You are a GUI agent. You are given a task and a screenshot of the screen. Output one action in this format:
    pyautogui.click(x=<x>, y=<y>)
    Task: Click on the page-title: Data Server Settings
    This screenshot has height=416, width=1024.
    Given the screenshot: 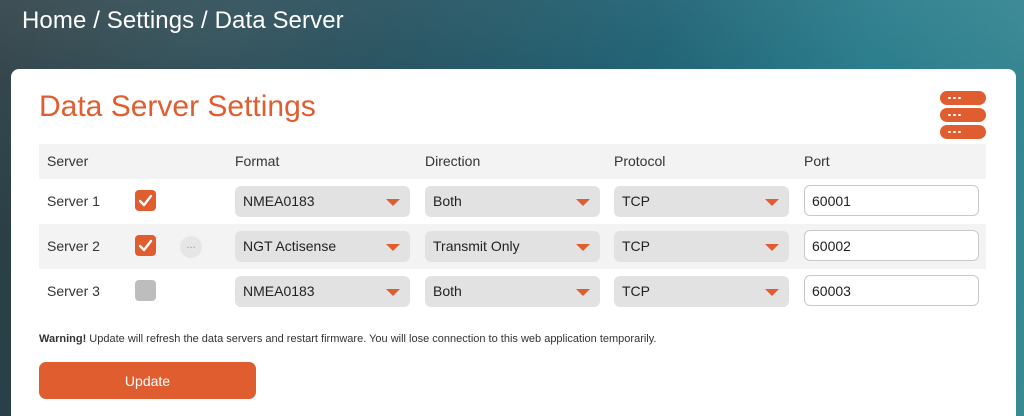 What is the action you would take?
    pyautogui.click(x=177, y=106)
    